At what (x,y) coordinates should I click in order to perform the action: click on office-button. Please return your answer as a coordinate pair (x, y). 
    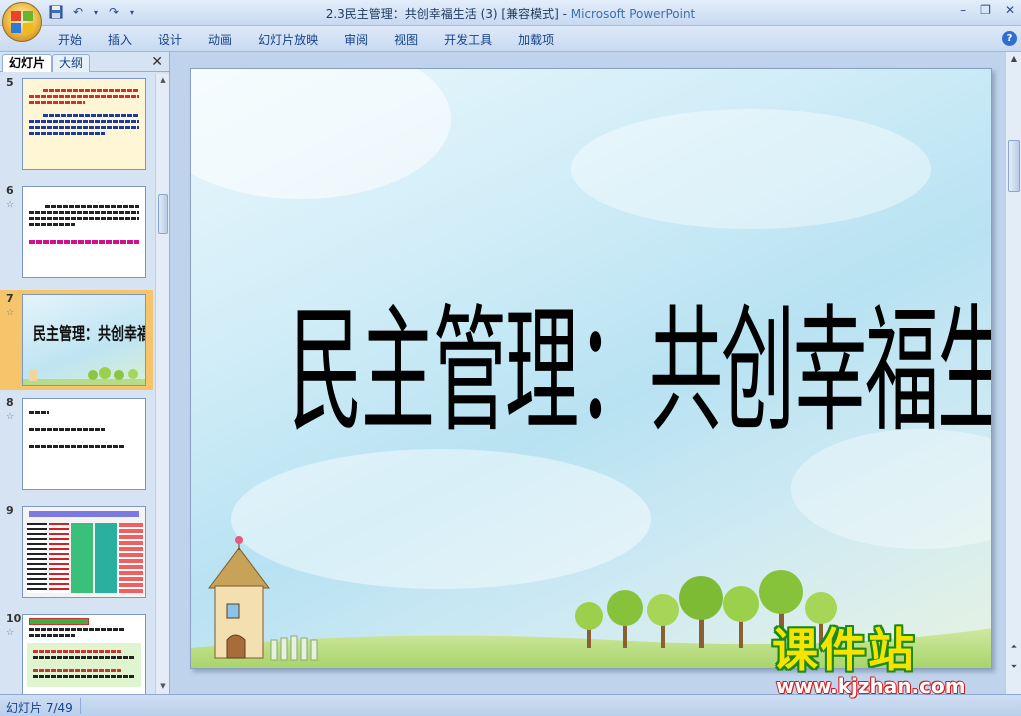
    Looking at the image, I should click on (22, 22).